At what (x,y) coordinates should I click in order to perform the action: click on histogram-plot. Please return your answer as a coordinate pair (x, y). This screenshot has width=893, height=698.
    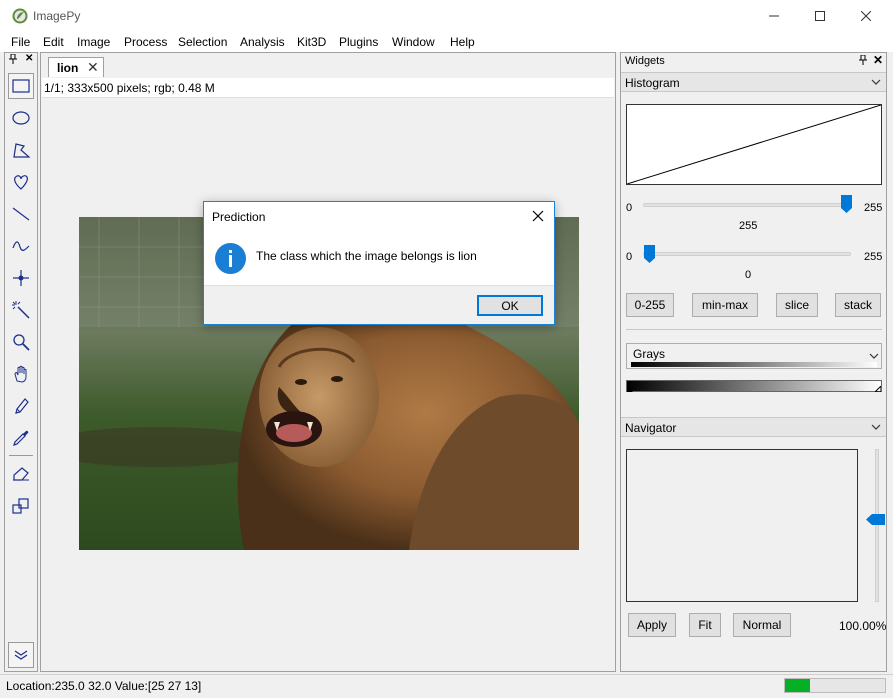
    Looking at the image, I should click on (754, 144).